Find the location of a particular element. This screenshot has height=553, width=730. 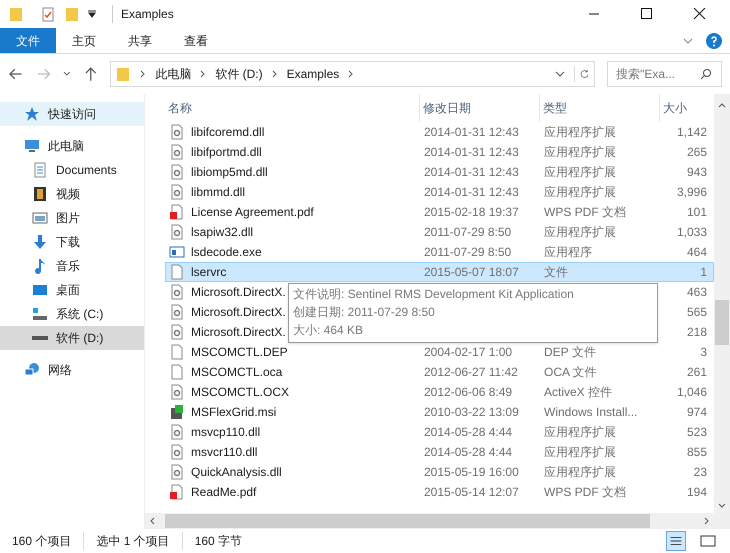

size-cell-text: 855 is located at coordinates (696, 452).